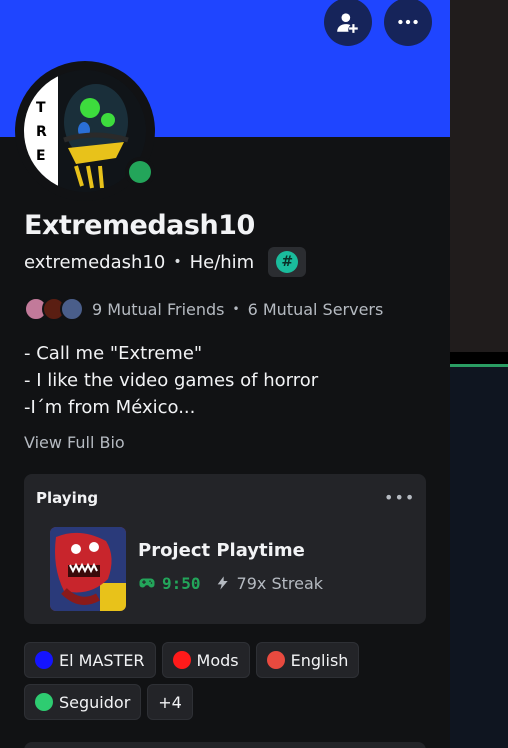 This screenshot has width=508, height=748. I want to click on lightning-icon, so click(222, 583).